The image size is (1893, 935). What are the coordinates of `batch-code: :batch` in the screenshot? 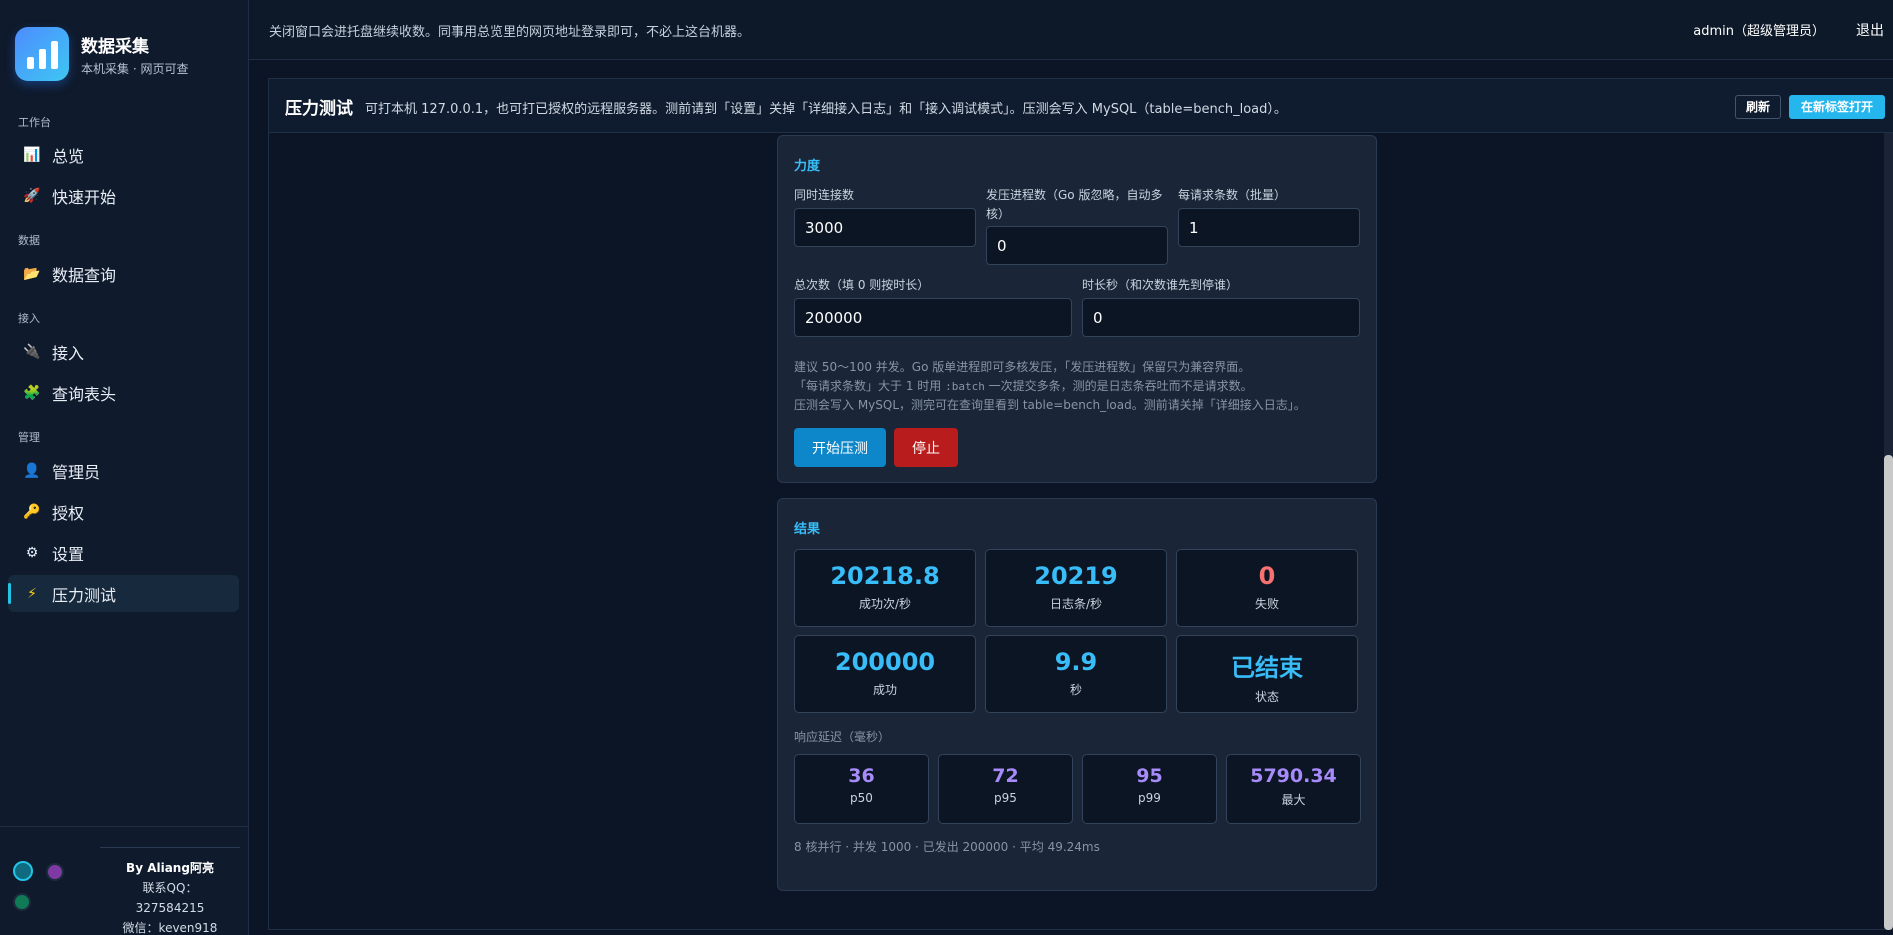 It's located at (965, 386).